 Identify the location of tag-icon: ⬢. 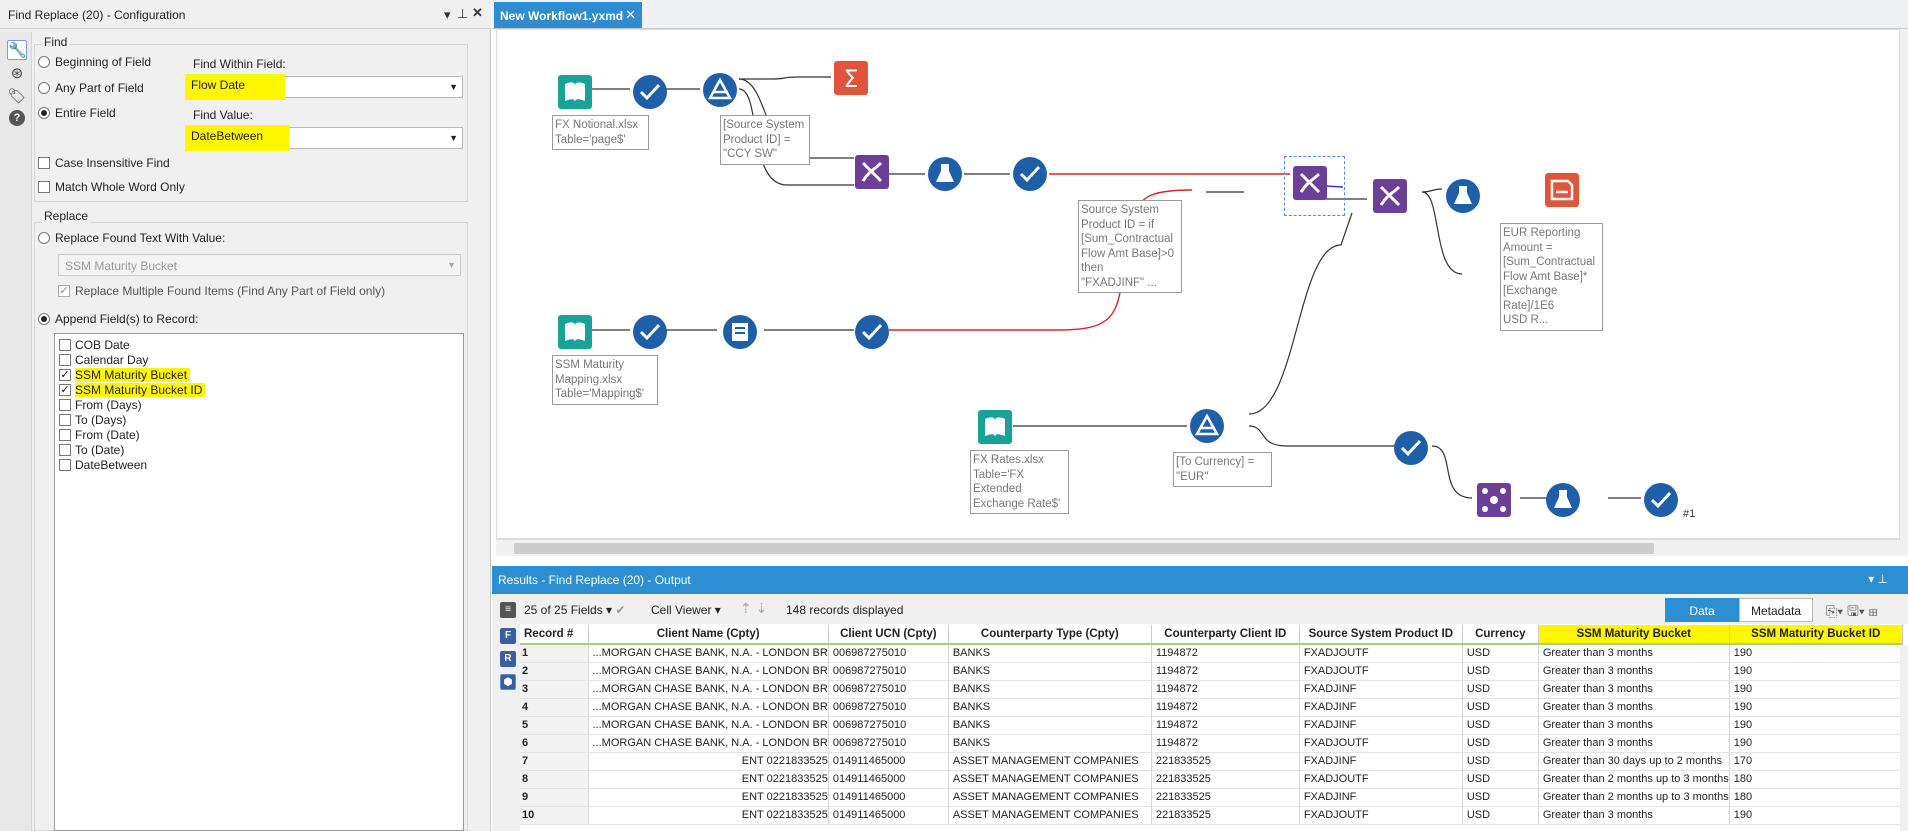
(508, 682).